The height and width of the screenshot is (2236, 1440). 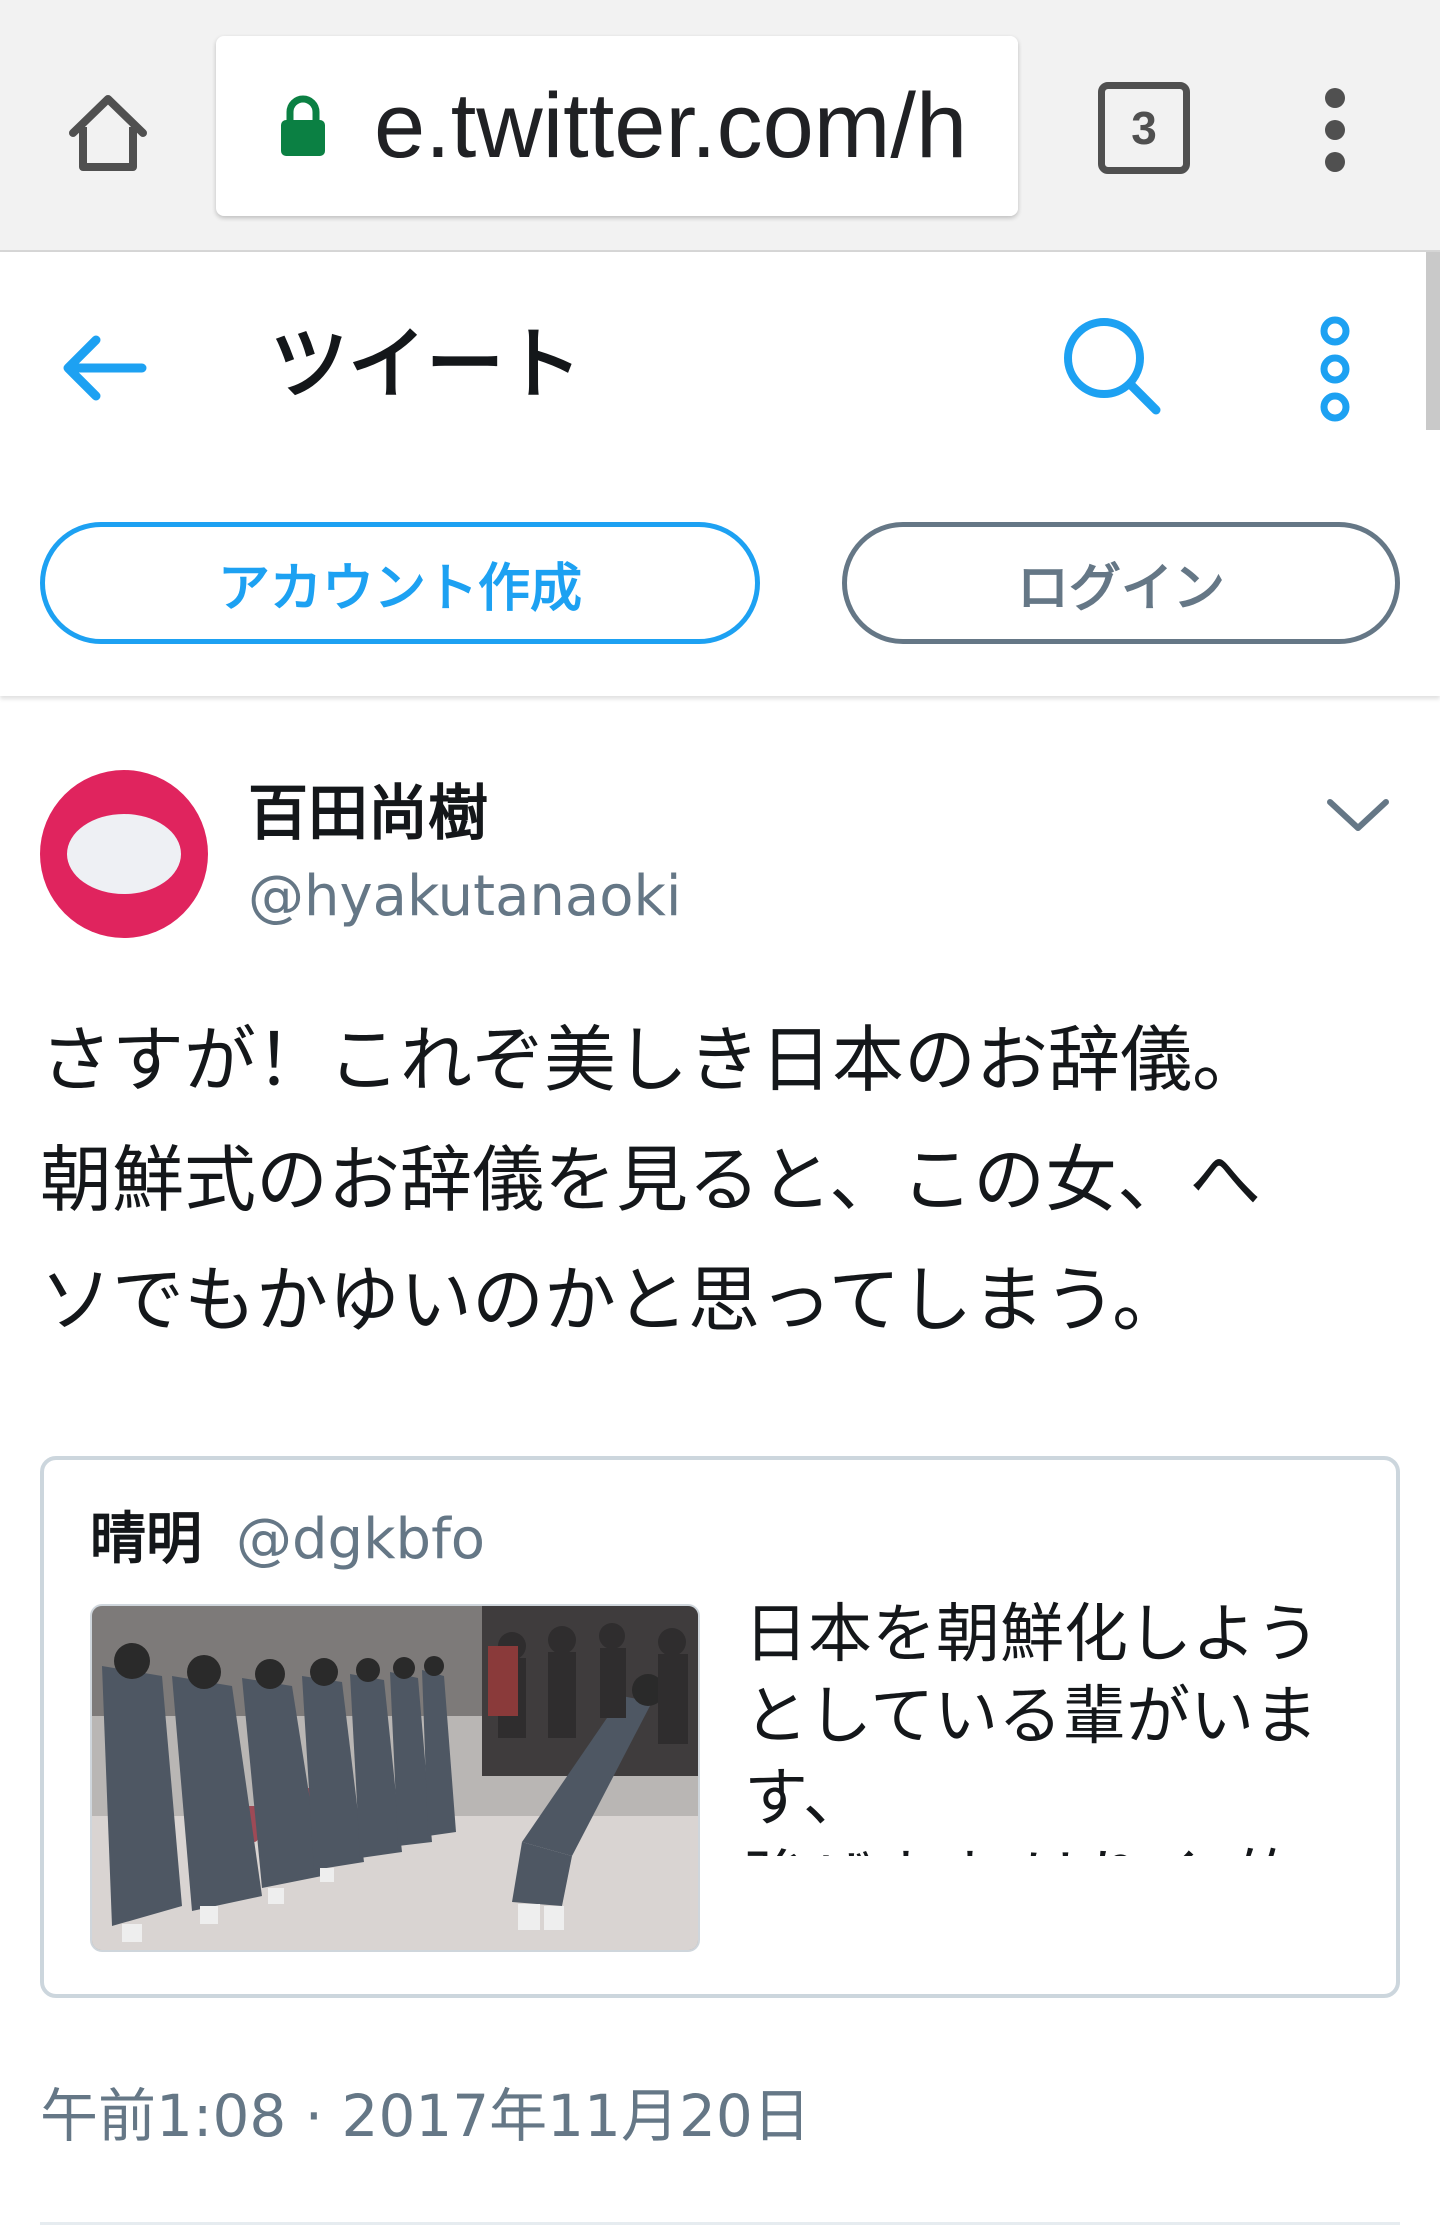 I want to click on chevron-down-icon, so click(x=1358, y=815).